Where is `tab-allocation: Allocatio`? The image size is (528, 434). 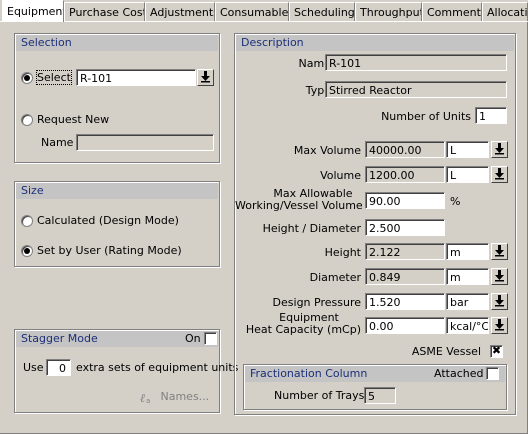
tab-allocation: Allocatio is located at coordinates (505, 12).